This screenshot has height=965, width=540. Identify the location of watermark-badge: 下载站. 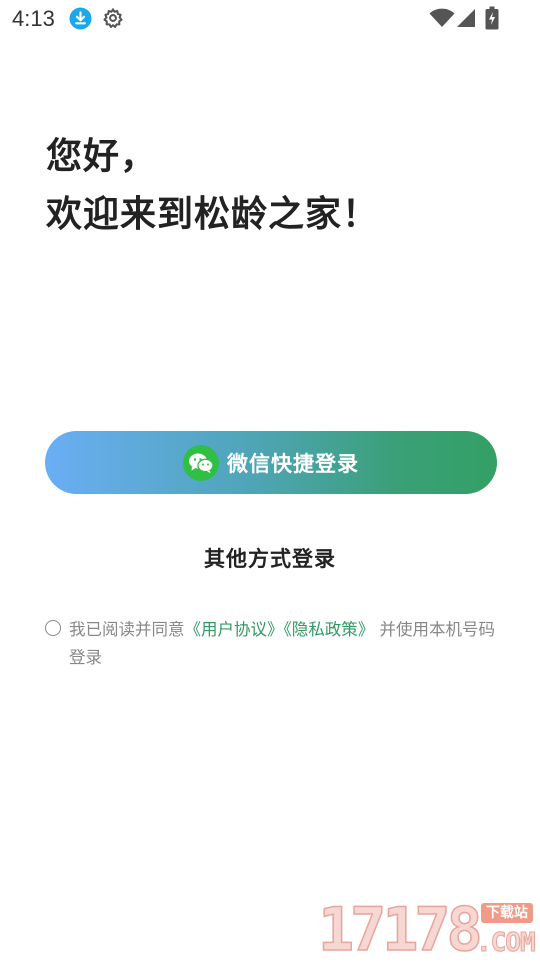
(507, 913).